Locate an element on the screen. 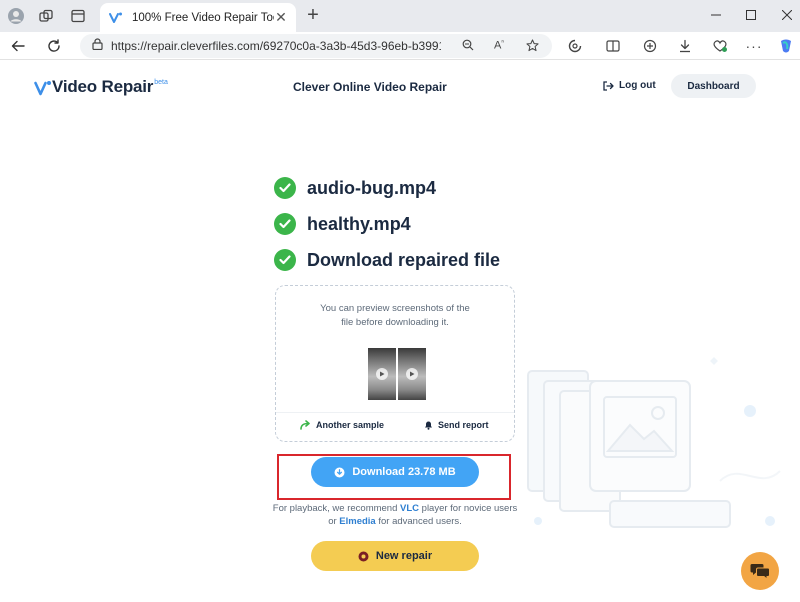 Image resolution: width=800 pixels, height=602 pixels. minimize-icon is located at coordinates (716, 15).